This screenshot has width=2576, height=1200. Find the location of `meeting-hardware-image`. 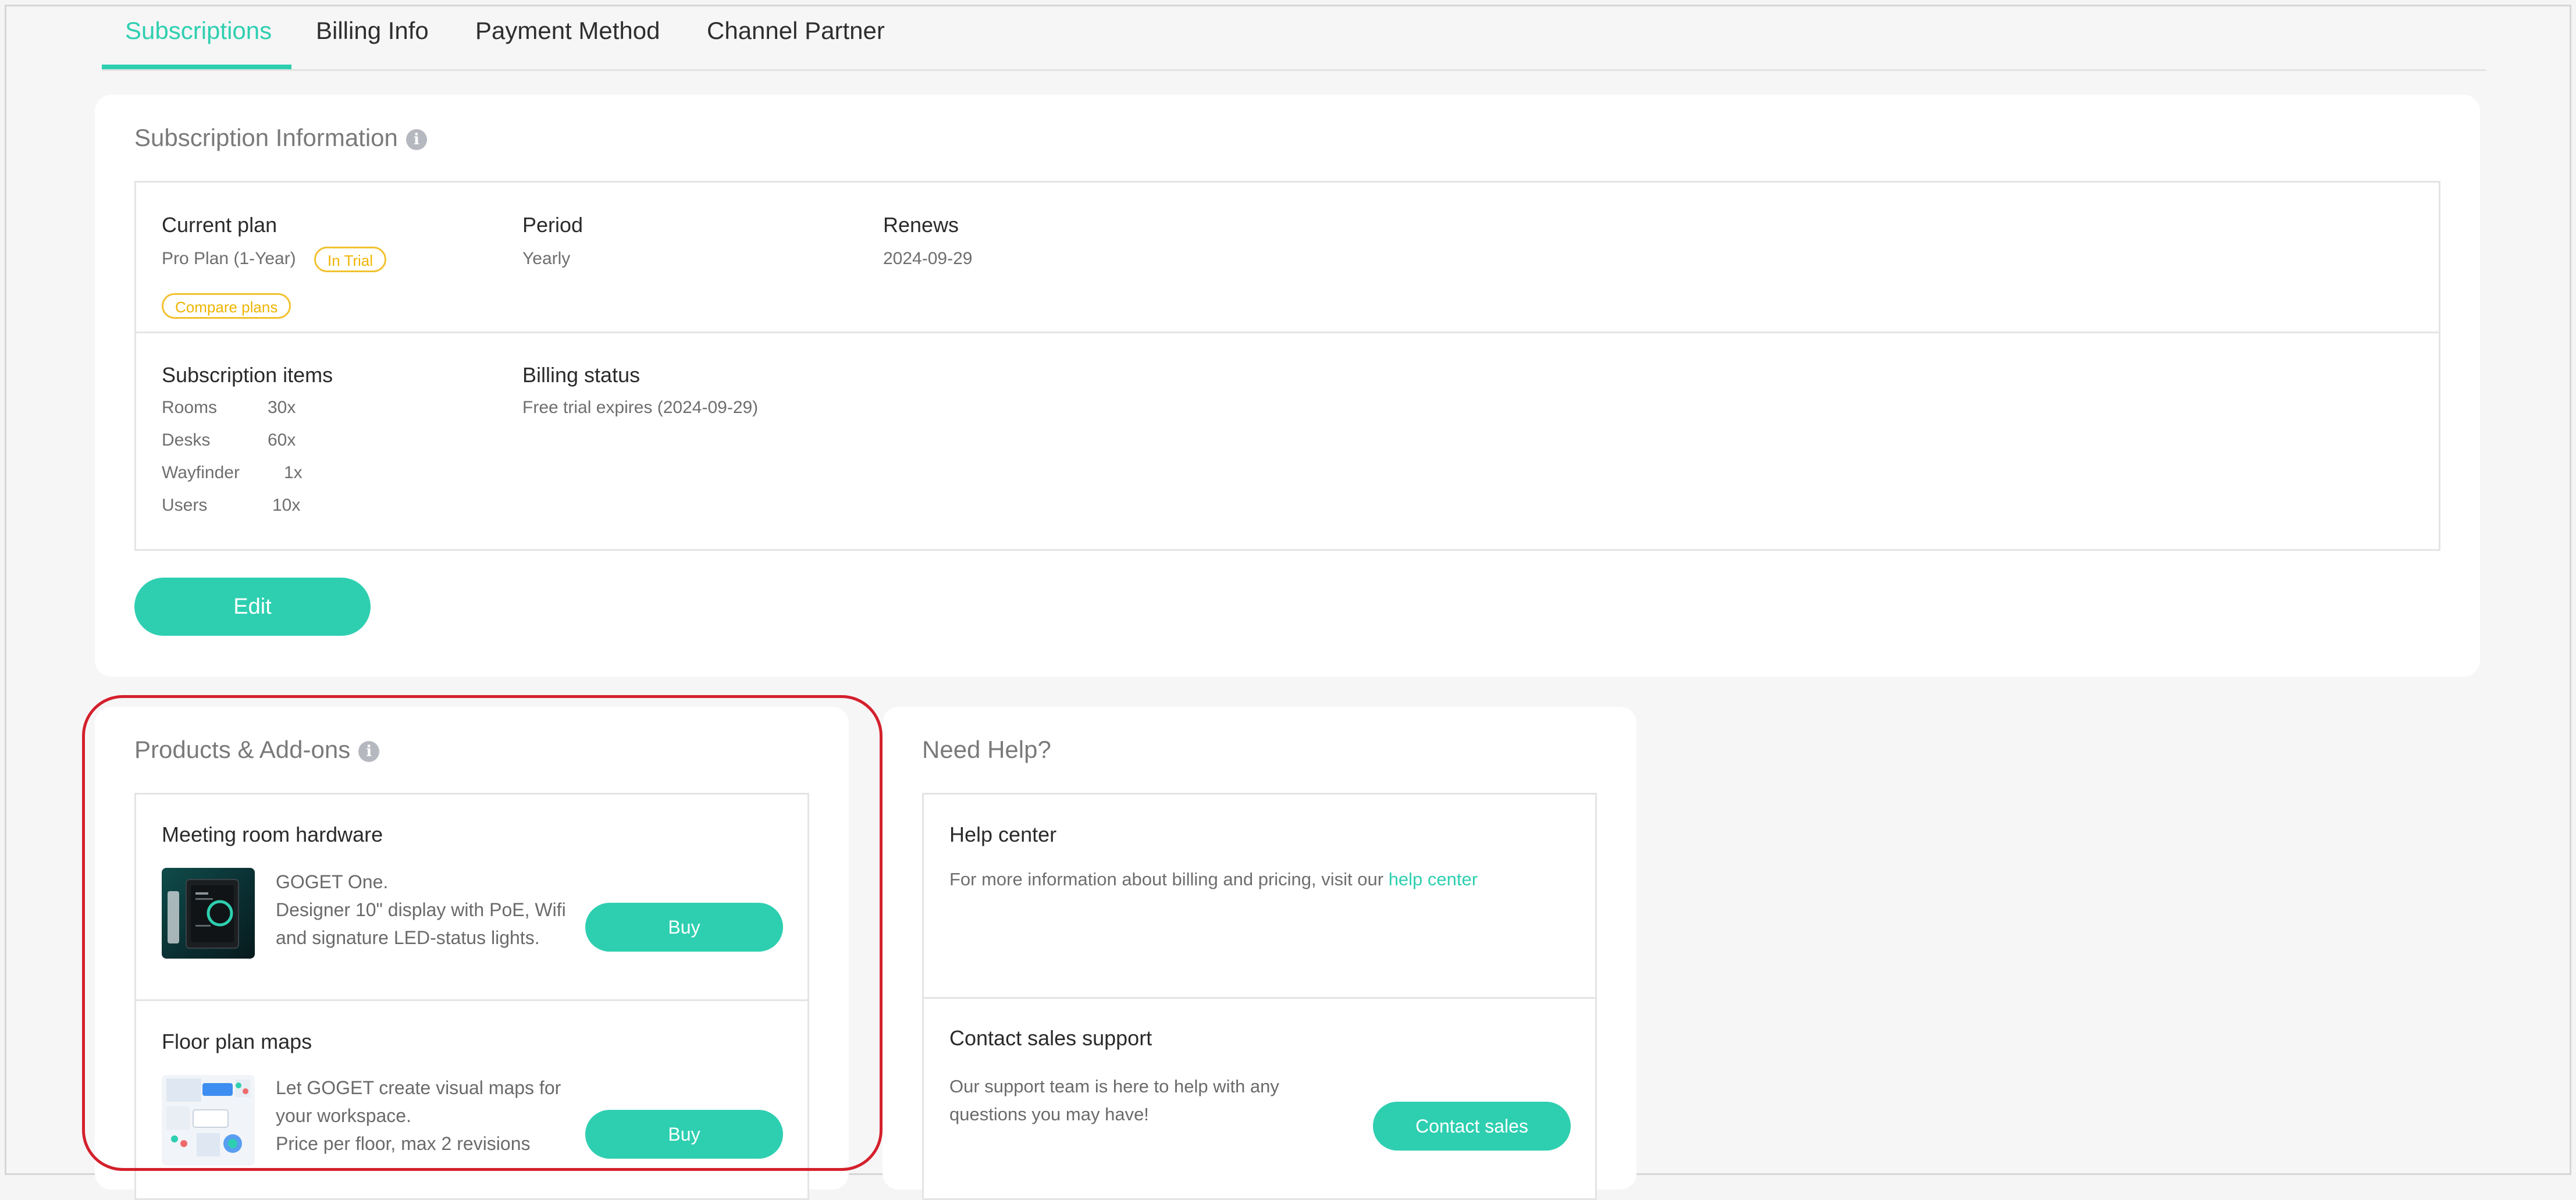

meeting-hardware-image is located at coordinates (208, 913).